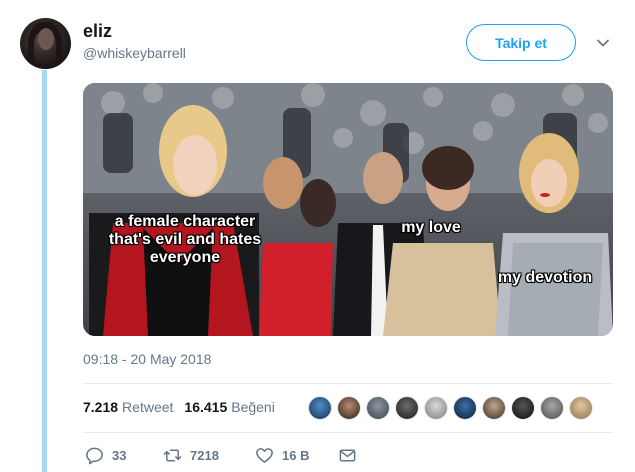 The width and height of the screenshot is (635, 472). Describe the element at coordinates (603, 43) in the screenshot. I see `chevron-down-icon` at that location.